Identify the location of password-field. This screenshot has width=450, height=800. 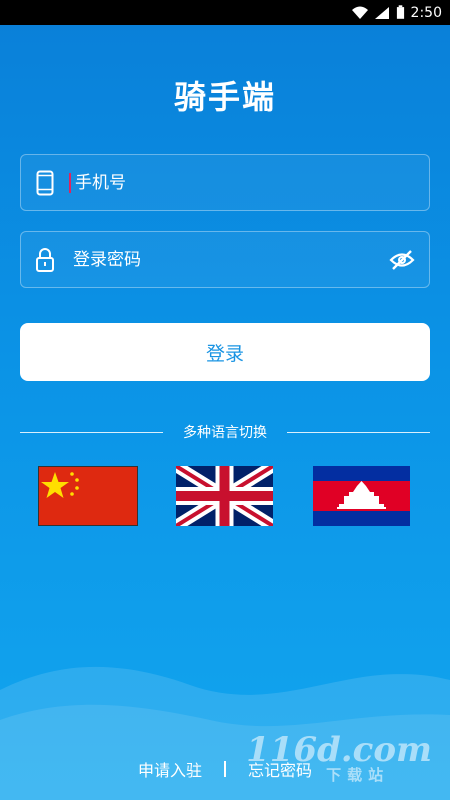
(225, 259).